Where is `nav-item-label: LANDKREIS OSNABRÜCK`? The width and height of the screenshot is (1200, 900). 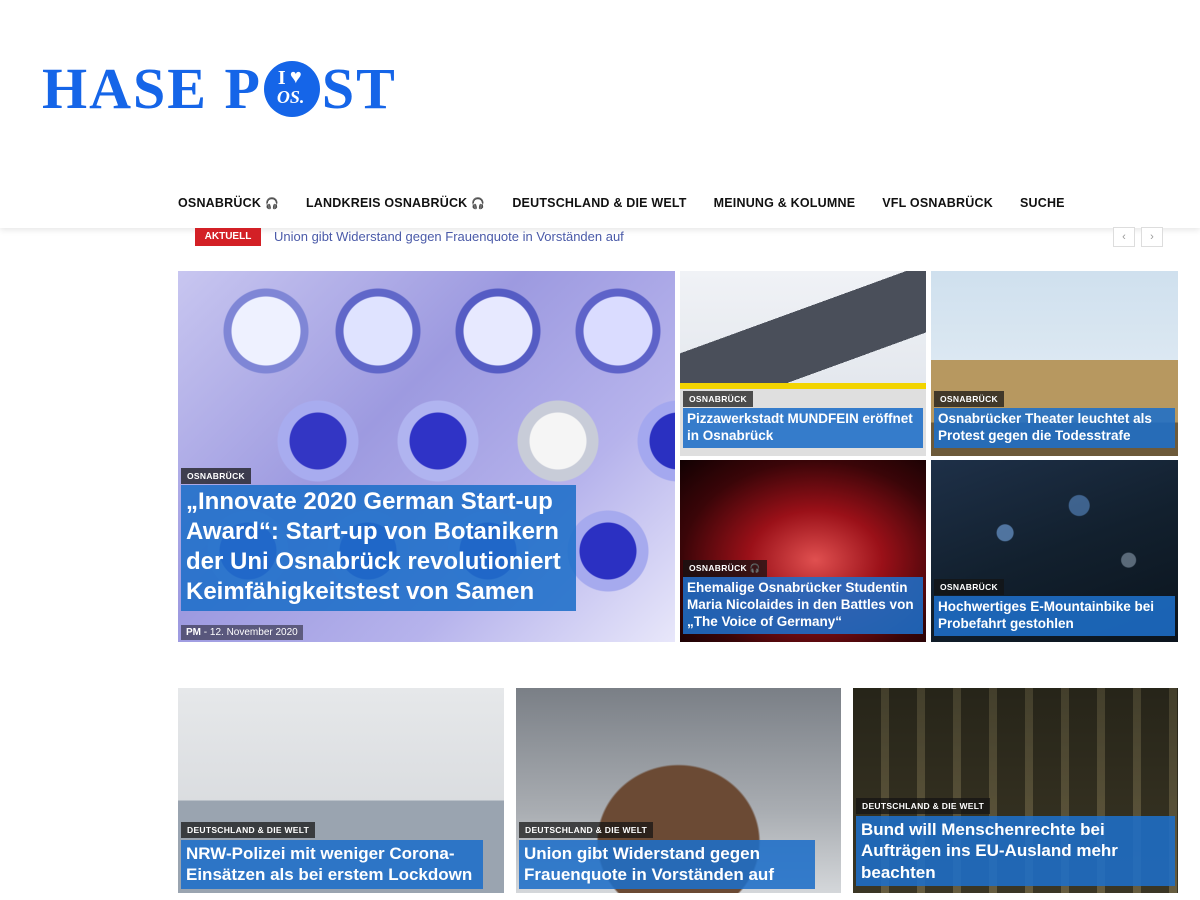
nav-item-label: LANDKREIS OSNABRÜCK is located at coordinates (386, 203).